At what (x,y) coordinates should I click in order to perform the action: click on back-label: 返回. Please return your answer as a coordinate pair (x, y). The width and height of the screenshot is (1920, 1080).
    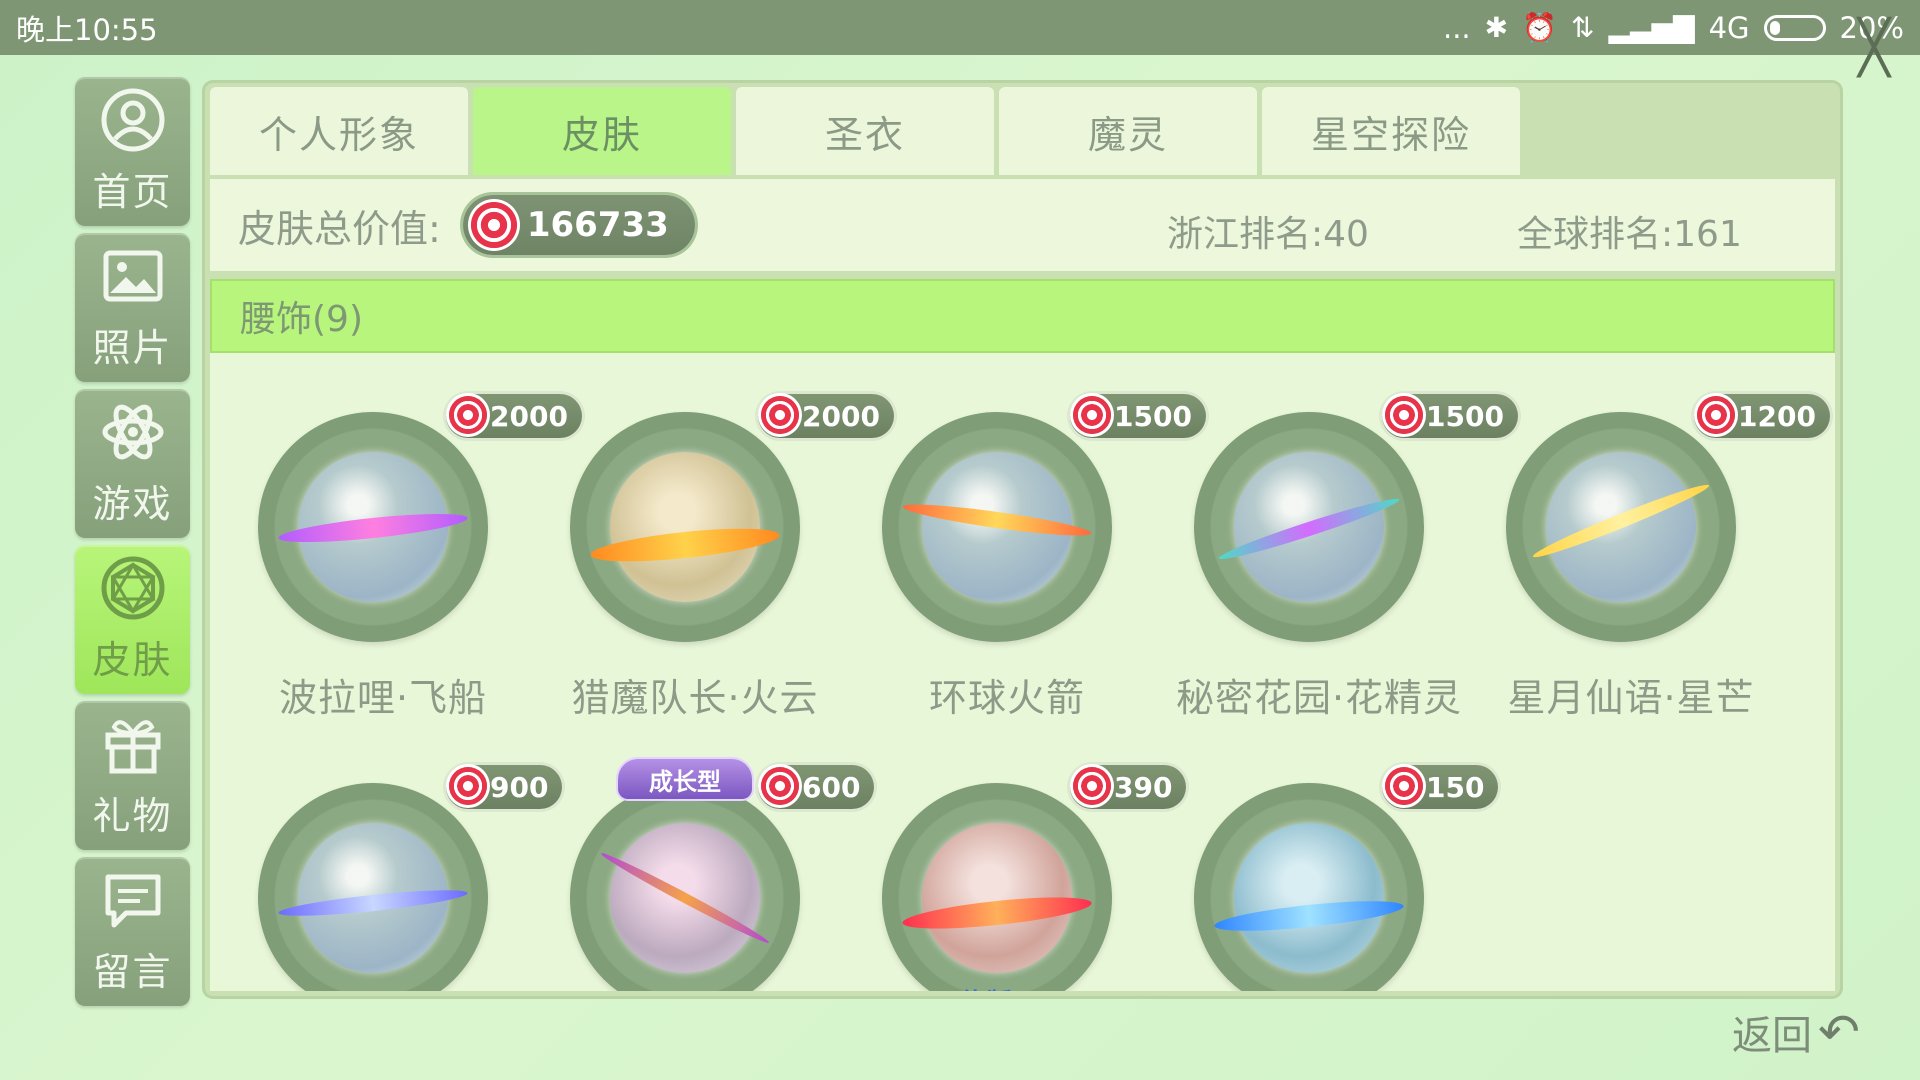
    Looking at the image, I should click on (1772, 1036).